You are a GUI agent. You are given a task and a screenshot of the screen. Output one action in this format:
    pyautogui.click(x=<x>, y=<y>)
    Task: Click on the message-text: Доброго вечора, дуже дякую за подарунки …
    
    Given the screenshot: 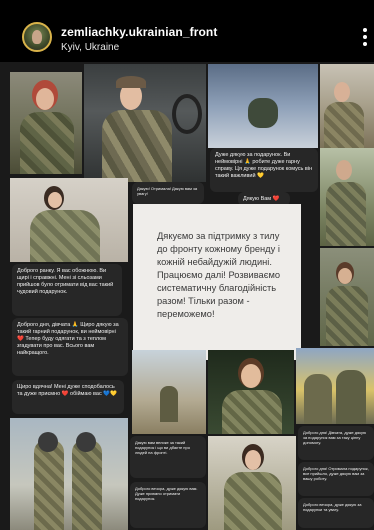 What is the action you would take?
    pyautogui.click(x=332, y=507)
    